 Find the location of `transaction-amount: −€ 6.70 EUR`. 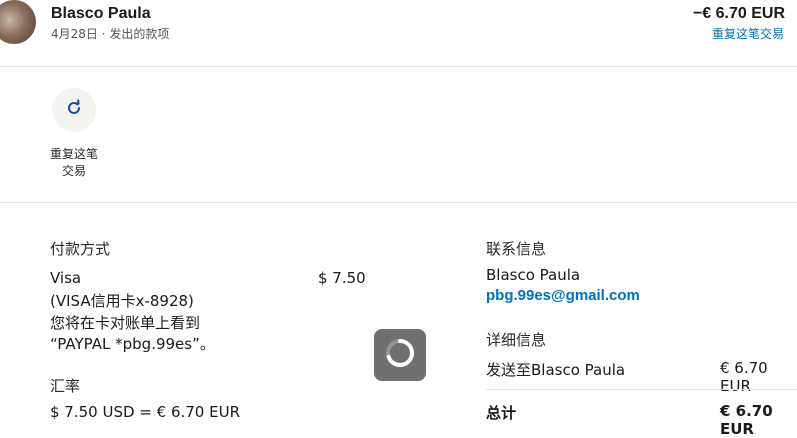

transaction-amount: −€ 6.70 EUR is located at coordinates (738, 13).